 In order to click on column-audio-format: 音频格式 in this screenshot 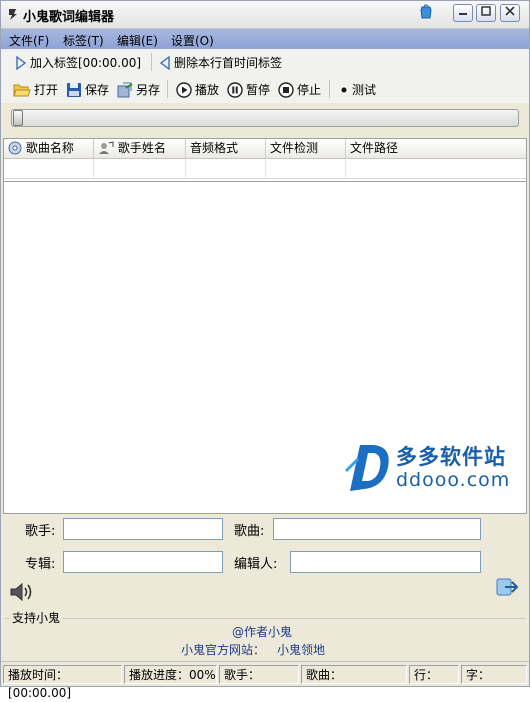, I will do `click(226, 149)`.